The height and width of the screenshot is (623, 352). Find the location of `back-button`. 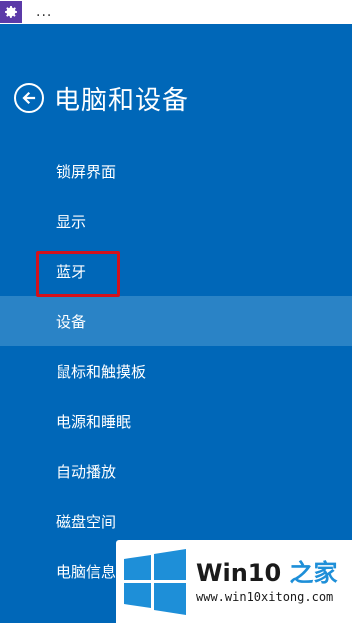

back-button is located at coordinates (29, 98).